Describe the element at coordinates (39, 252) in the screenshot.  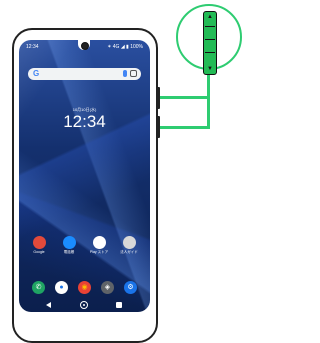
I see `app-label: Google` at that location.